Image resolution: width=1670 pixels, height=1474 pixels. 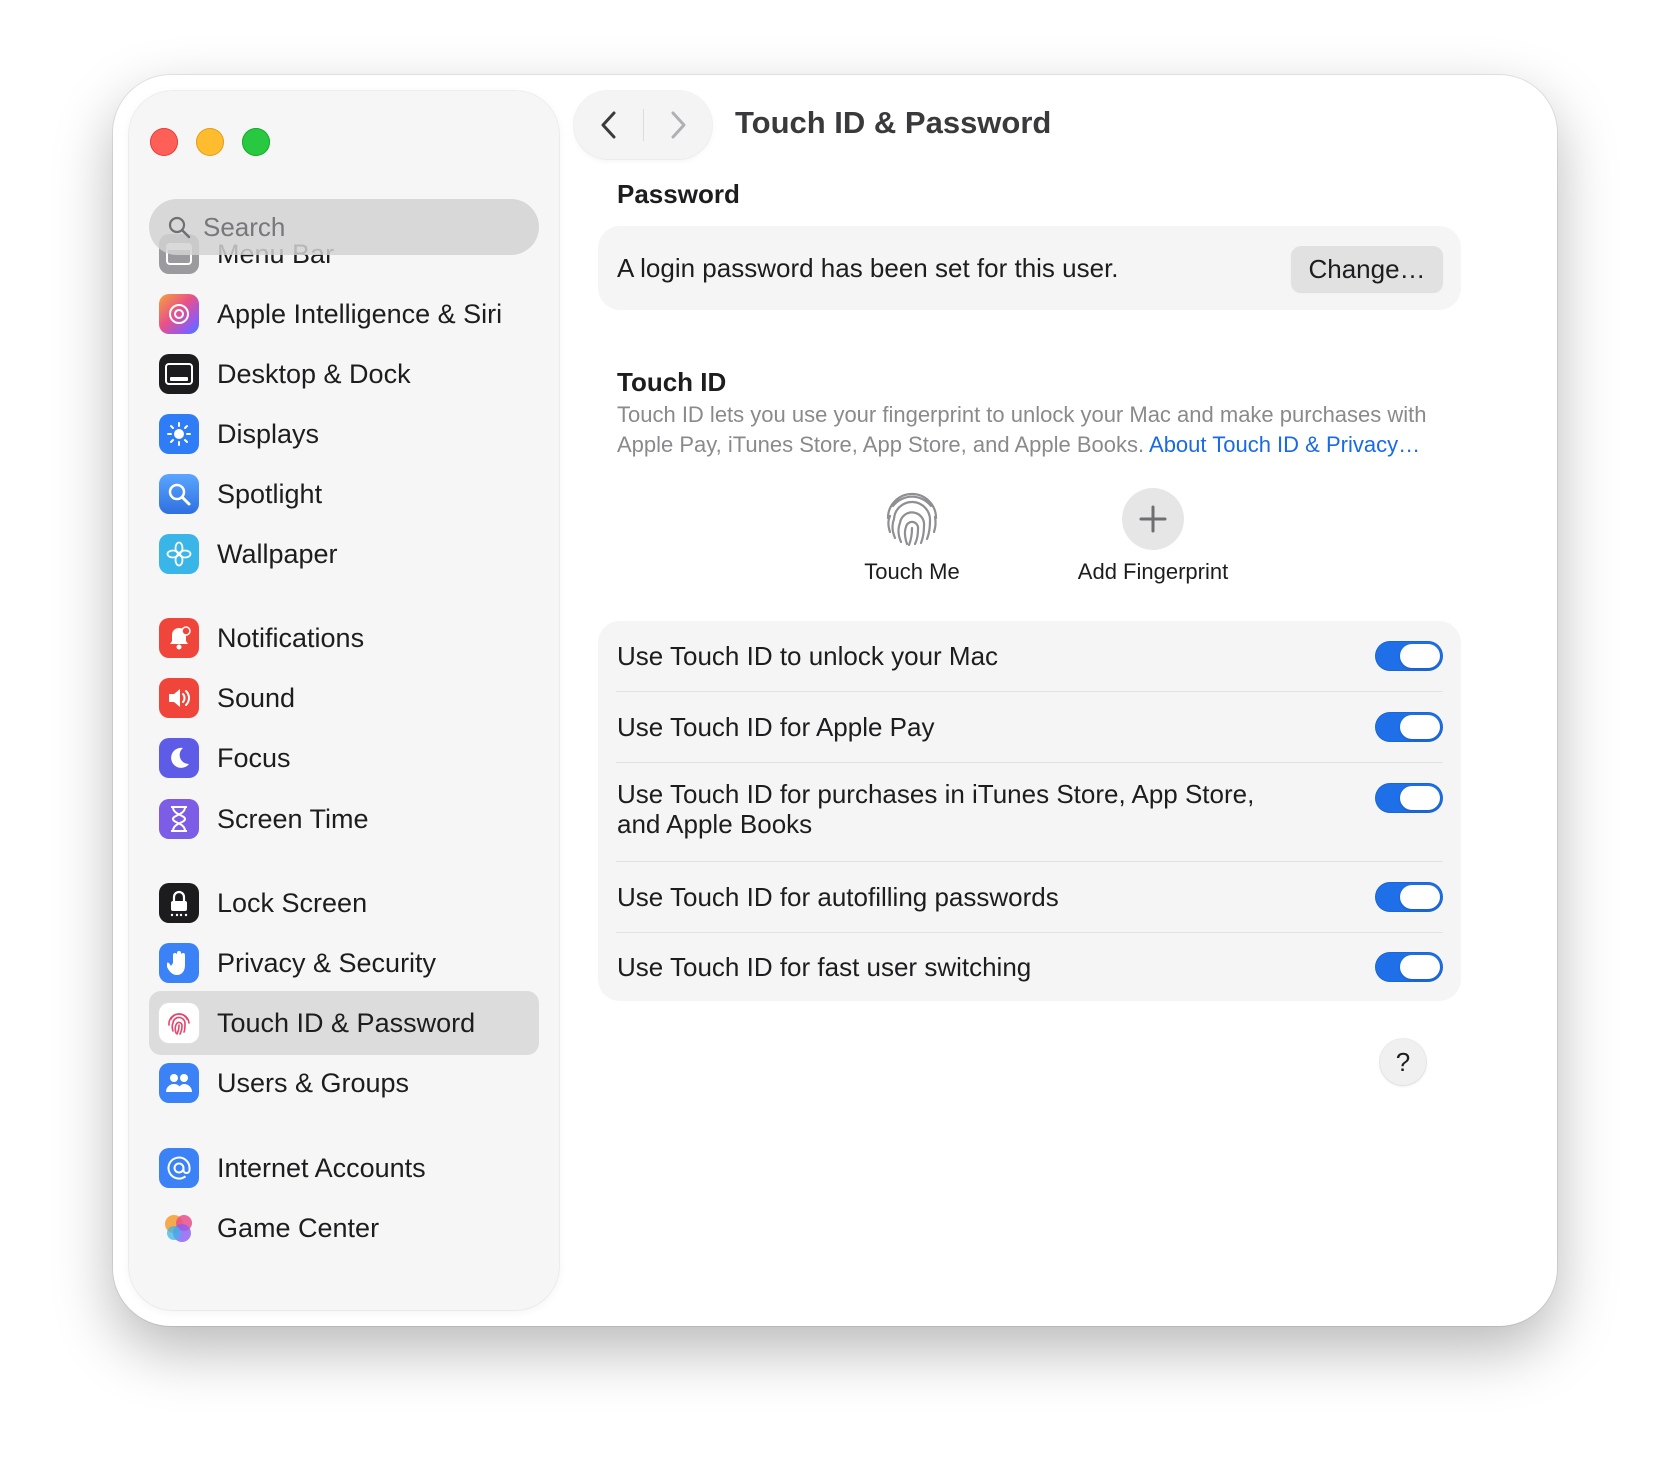 I want to click on sidebar-item-label: Privacy & Security, so click(x=327, y=962).